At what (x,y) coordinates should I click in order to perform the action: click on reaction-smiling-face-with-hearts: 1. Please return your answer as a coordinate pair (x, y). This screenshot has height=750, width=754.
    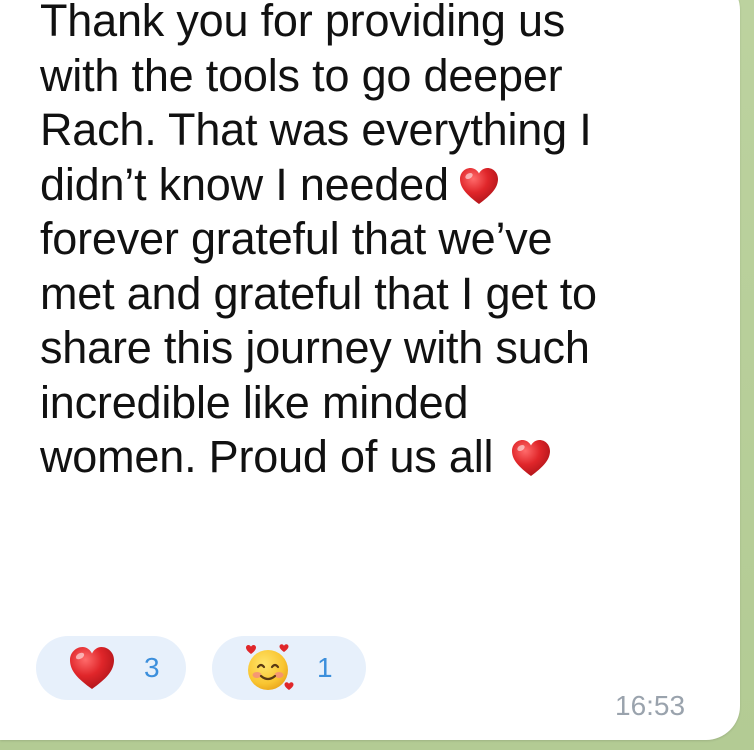
    Looking at the image, I should click on (289, 668).